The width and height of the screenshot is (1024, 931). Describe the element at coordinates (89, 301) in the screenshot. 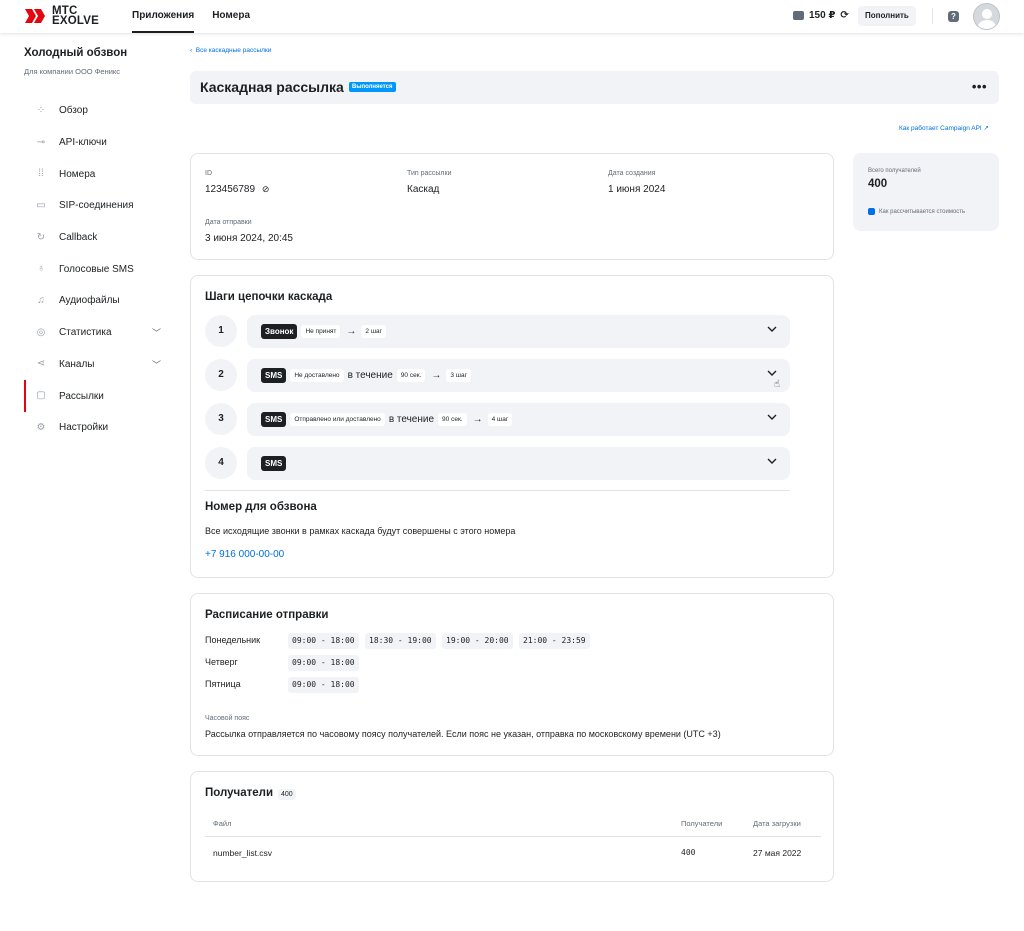

I see `sidebar-item-label: Аудиофайлы` at that location.